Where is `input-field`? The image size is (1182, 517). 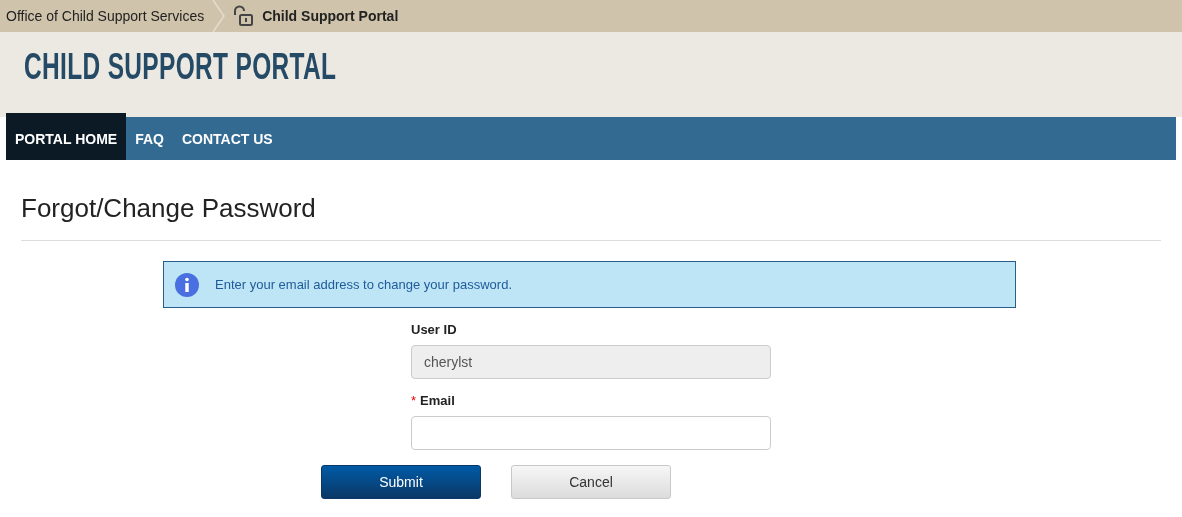 input-field is located at coordinates (591, 433).